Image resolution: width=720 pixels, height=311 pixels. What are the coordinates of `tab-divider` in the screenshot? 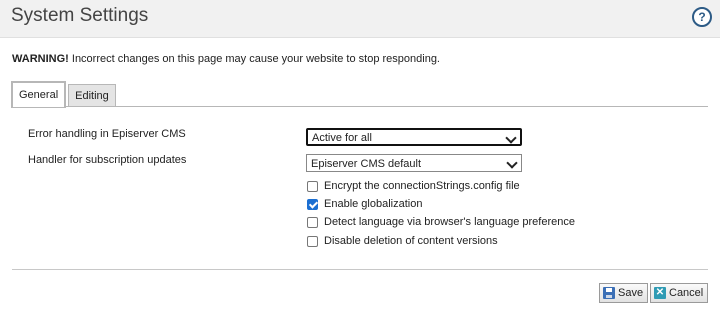 It's located at (360, 106).